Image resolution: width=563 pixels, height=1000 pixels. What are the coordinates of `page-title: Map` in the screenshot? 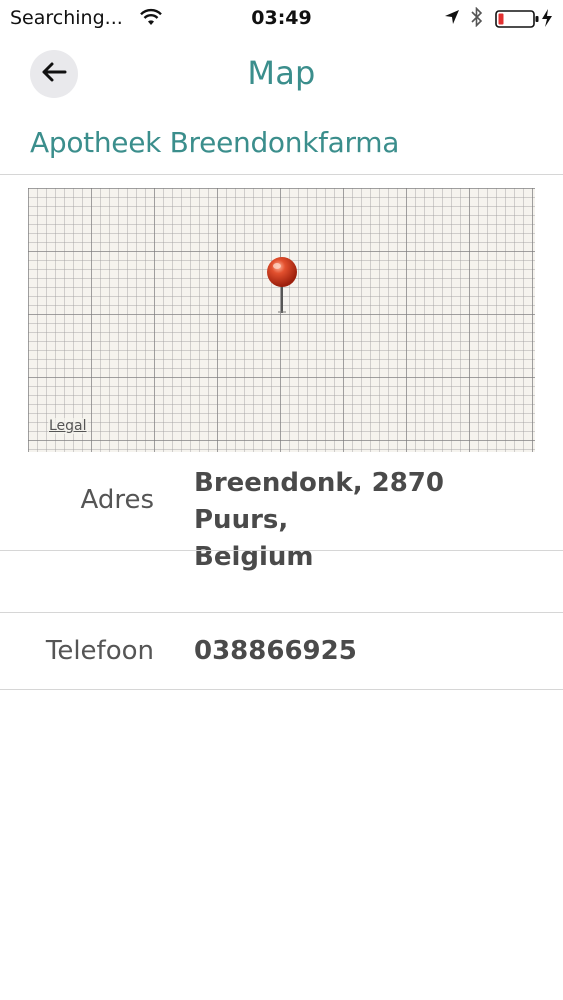 It's located at (281, 73).